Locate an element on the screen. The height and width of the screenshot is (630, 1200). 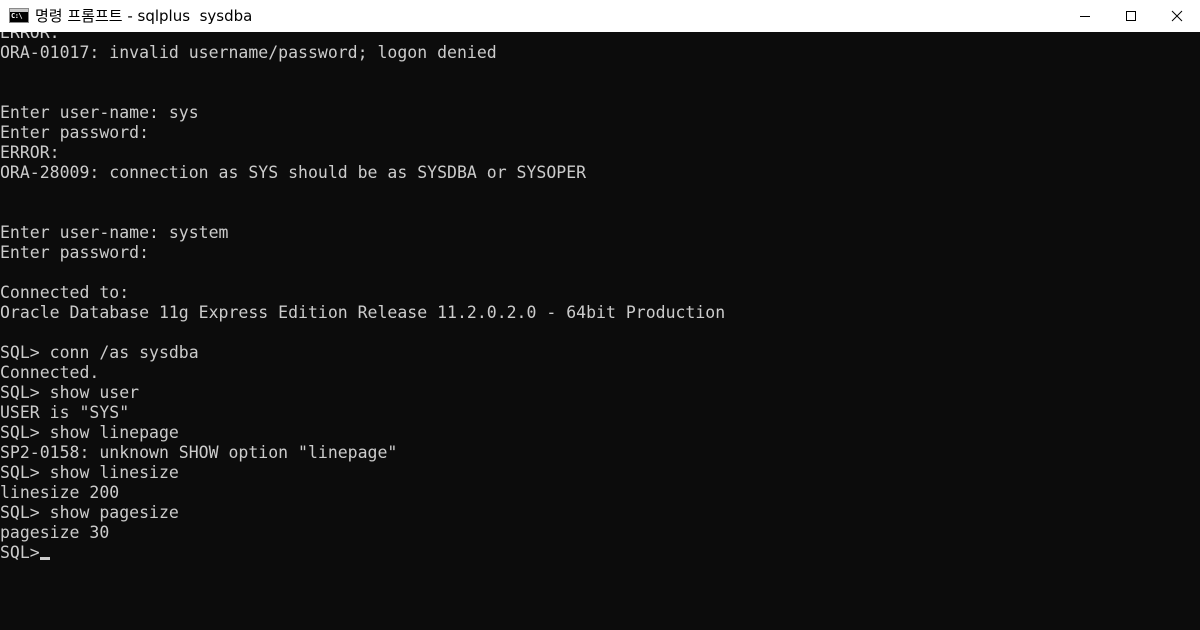
console-line: SQL> show linesize is located at coordinates (89, 472).